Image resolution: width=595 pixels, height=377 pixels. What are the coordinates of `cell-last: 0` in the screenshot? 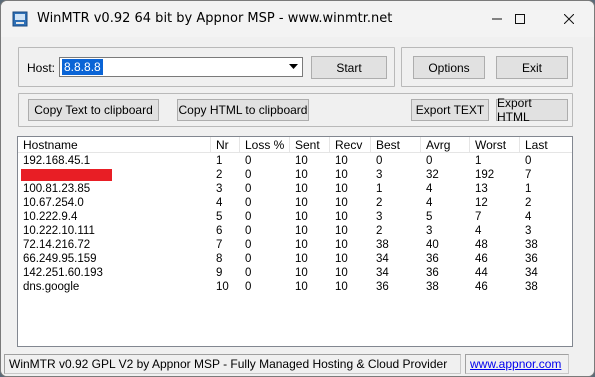 It's located at (528, 161).